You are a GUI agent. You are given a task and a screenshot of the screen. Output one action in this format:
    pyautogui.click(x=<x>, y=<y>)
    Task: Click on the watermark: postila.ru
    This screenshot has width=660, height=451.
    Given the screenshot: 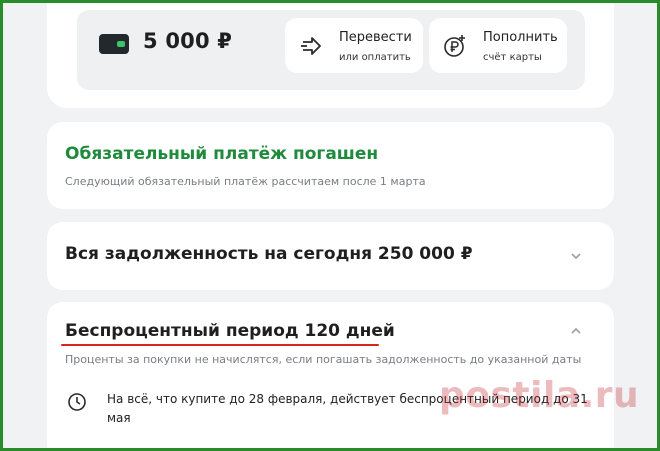 What is the action you would take?
    pyautogui.click(x=539, y=395)
    